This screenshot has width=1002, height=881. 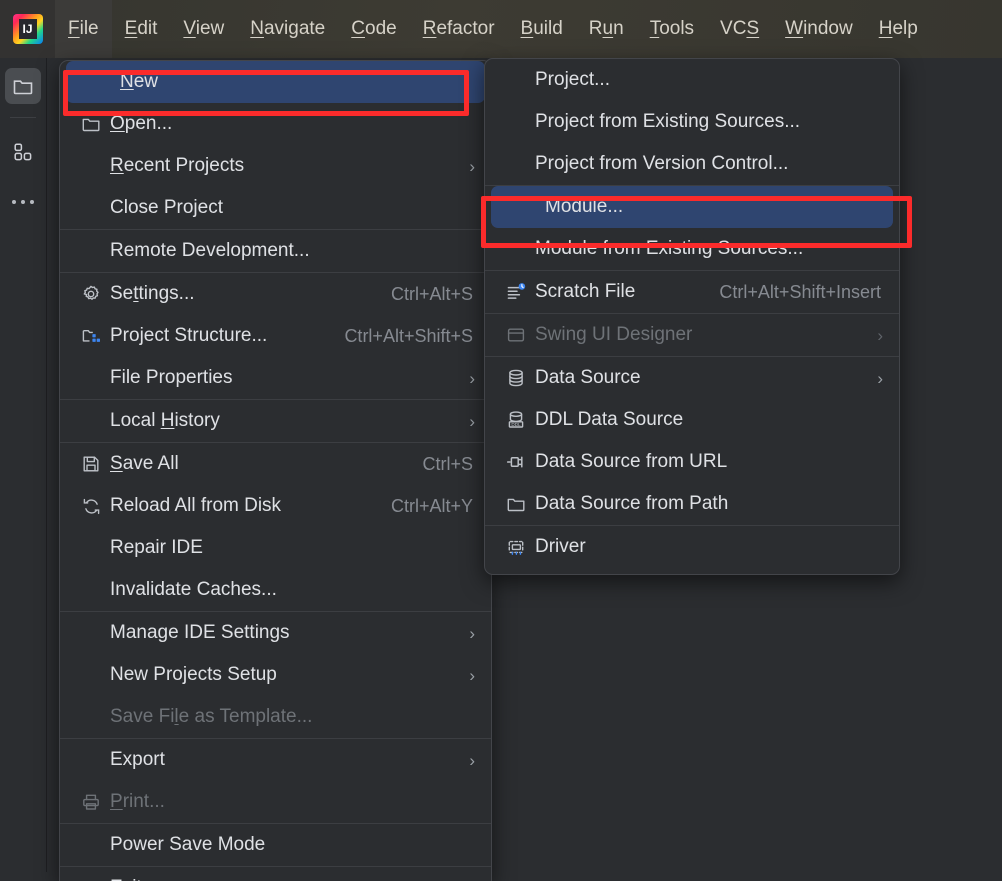 What do you see at coordinates (275, 548) in the screenshot?
I see `menu-item-repair-ide: Repair IDE` at bounding box center [275, 548].